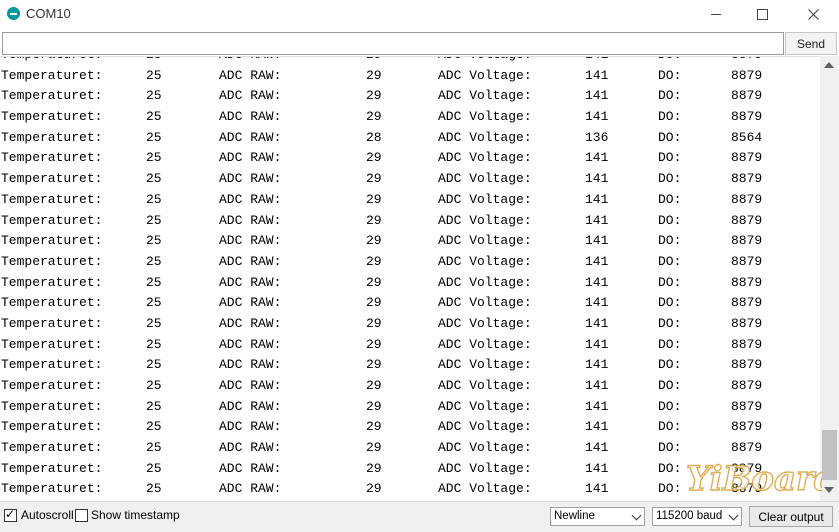 This screenshot has width=839, height=532. Describe the element at coordinates (13, 13) in the screenshot. I see `arduino-app-icon` at that location.